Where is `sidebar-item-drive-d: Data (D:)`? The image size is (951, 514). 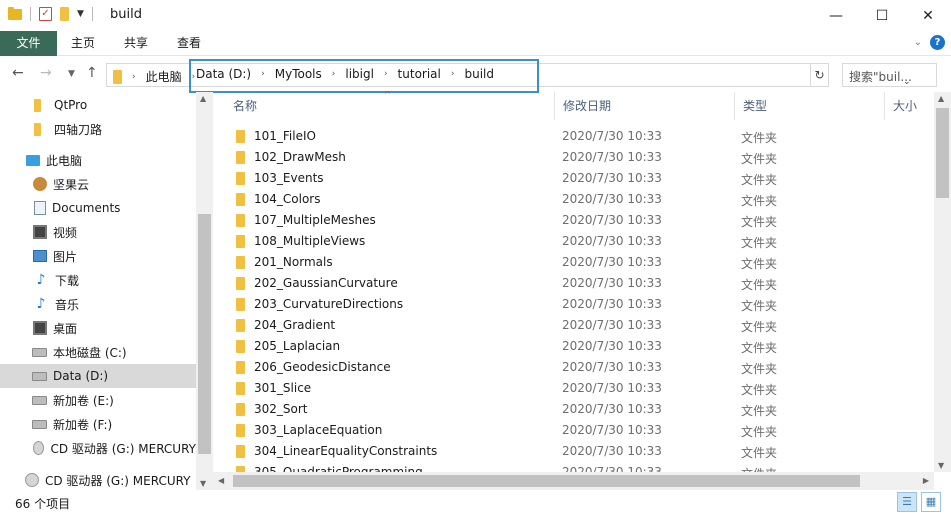
sidebar-item-drive-d: Data (D:) is located at coordinates (98, 376).